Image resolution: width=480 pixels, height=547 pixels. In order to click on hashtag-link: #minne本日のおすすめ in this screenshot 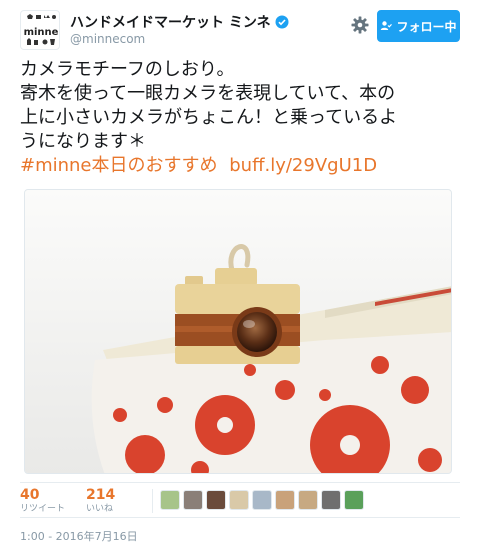, I will do `click(119, 165)`.